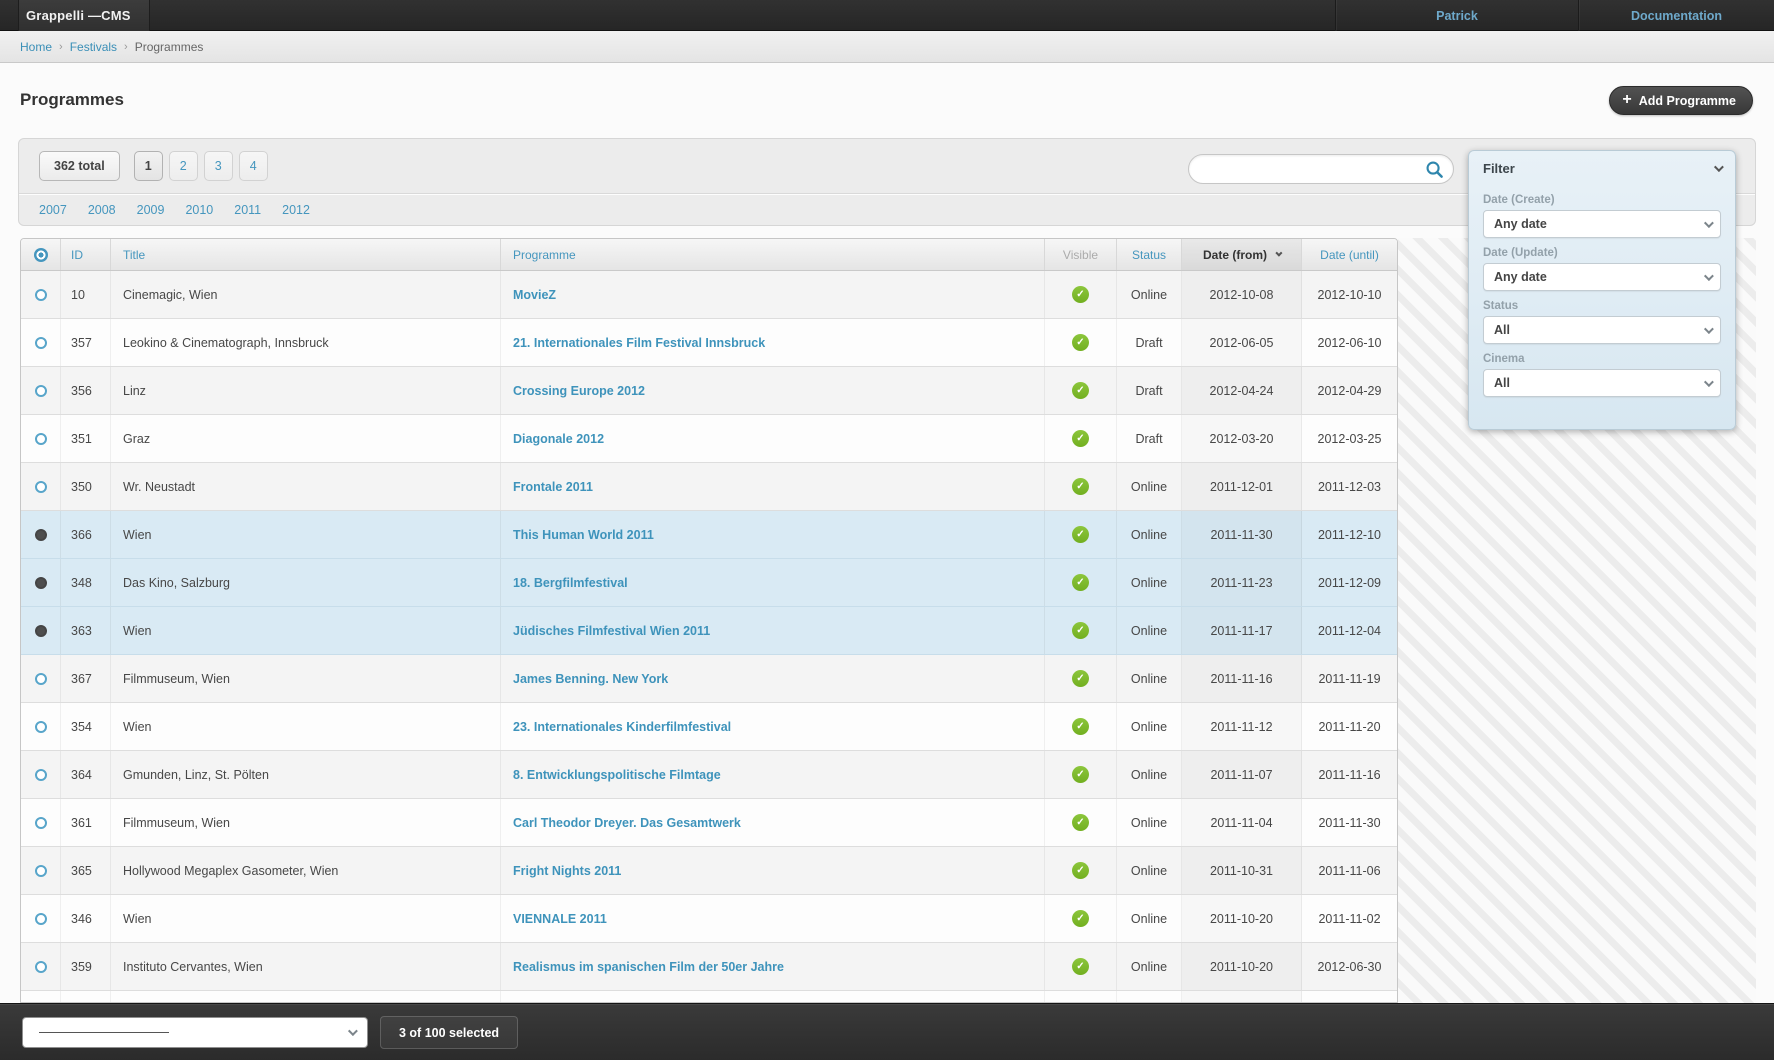  What do you see at coordinates (1602, 224) in the screenshot?
I see `date-create-select: Any date` at bounding box center [1602, 224].